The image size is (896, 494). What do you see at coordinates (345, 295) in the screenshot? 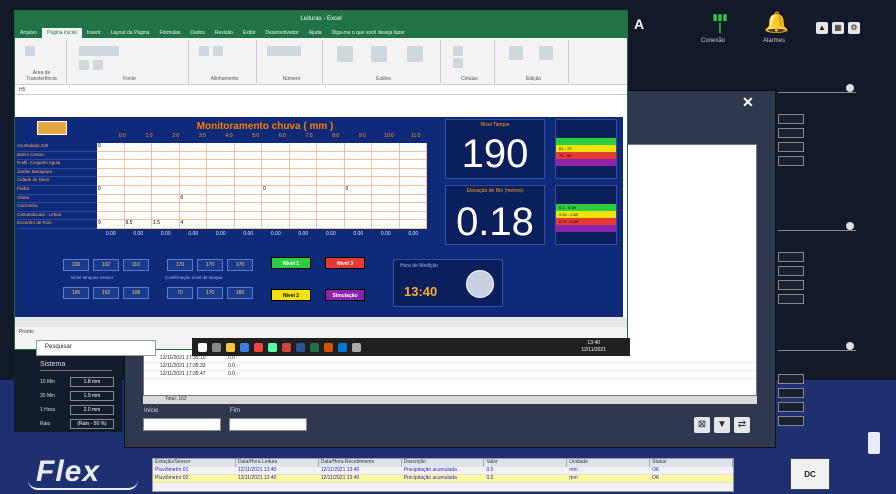
I see `simulation-button: Simulação` at bounding box center [345, 295].